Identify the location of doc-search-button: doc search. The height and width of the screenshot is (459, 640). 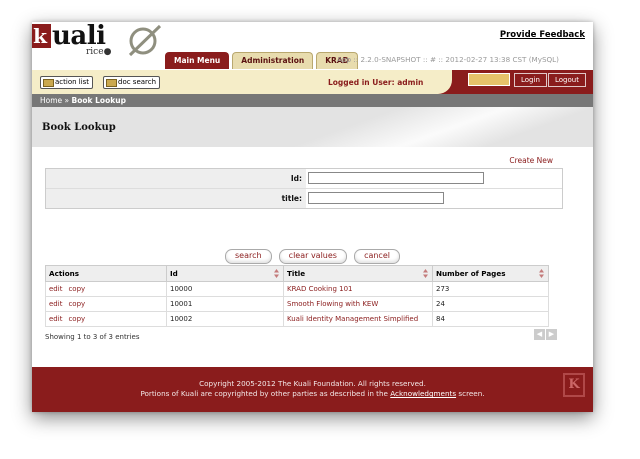
(132, 82).